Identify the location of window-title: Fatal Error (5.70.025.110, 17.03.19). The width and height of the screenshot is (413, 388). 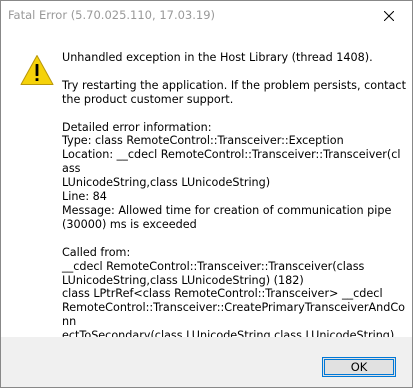
(112, 15).